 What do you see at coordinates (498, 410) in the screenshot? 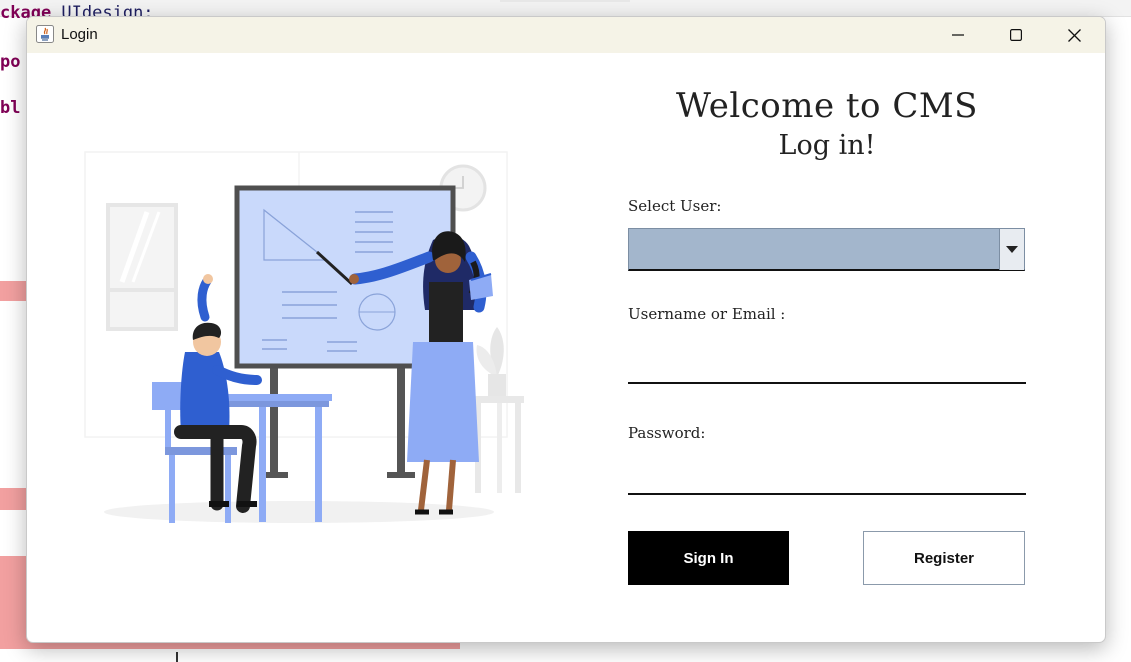
I see `plant-icon` at bounding box center [498, 410].